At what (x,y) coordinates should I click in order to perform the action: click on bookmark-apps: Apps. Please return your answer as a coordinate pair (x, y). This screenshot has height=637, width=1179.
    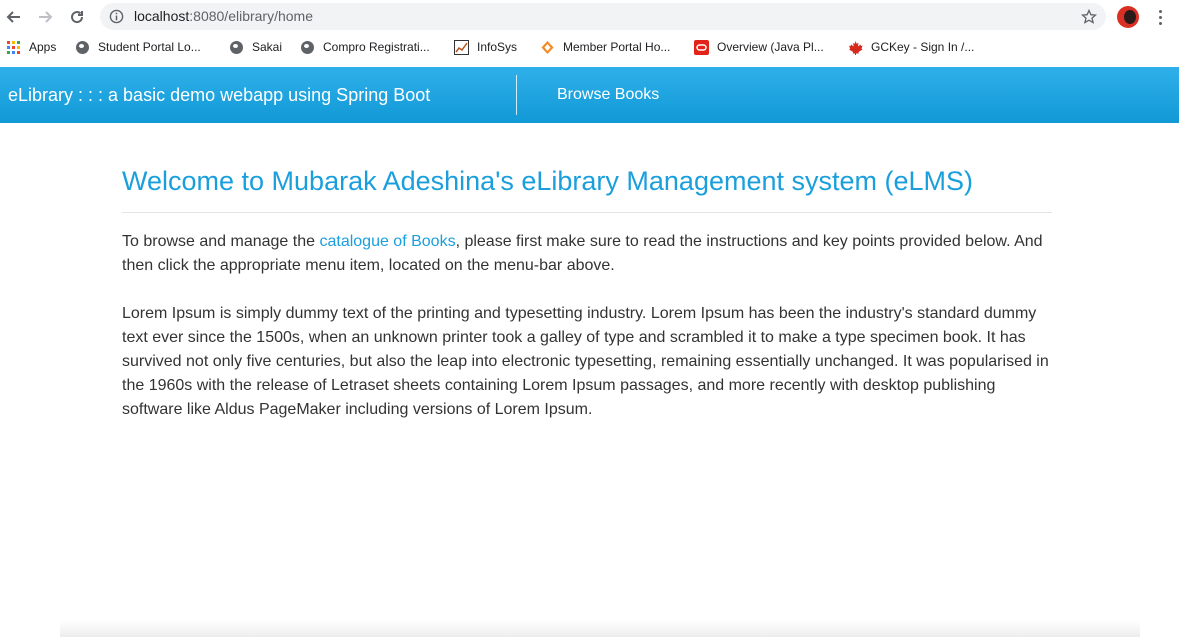
    Looking at the image, I should click on (31, 47).